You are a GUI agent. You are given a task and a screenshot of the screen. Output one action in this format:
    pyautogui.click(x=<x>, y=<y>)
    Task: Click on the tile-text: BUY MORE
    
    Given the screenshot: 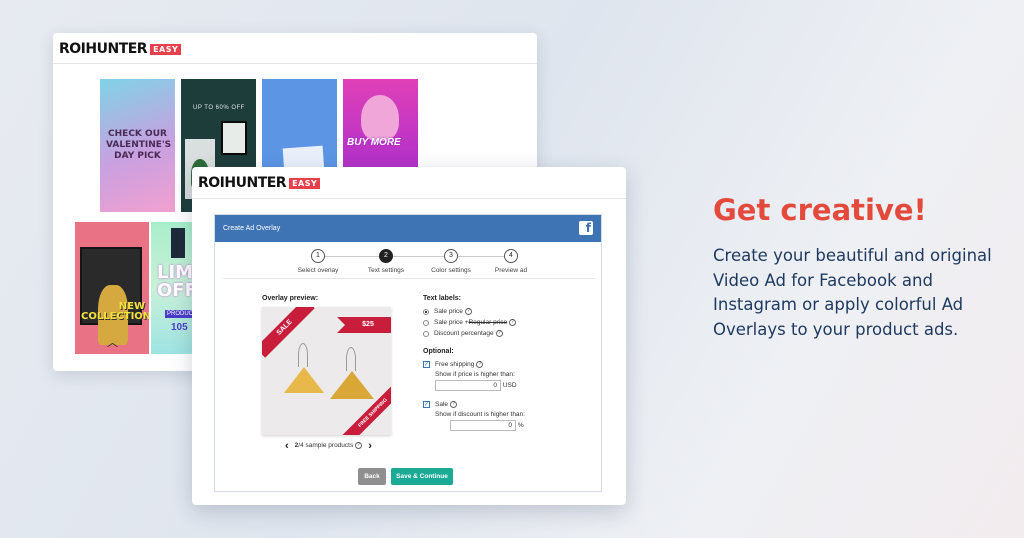 What is the action you would take?
    pyautogui.click(x=374, y=142)
    